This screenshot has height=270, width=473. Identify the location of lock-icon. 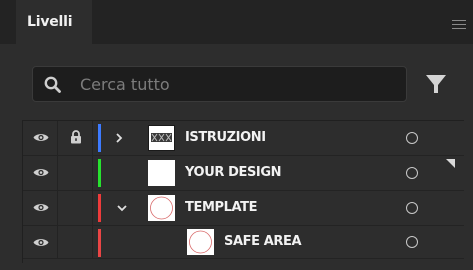
(76, 137).